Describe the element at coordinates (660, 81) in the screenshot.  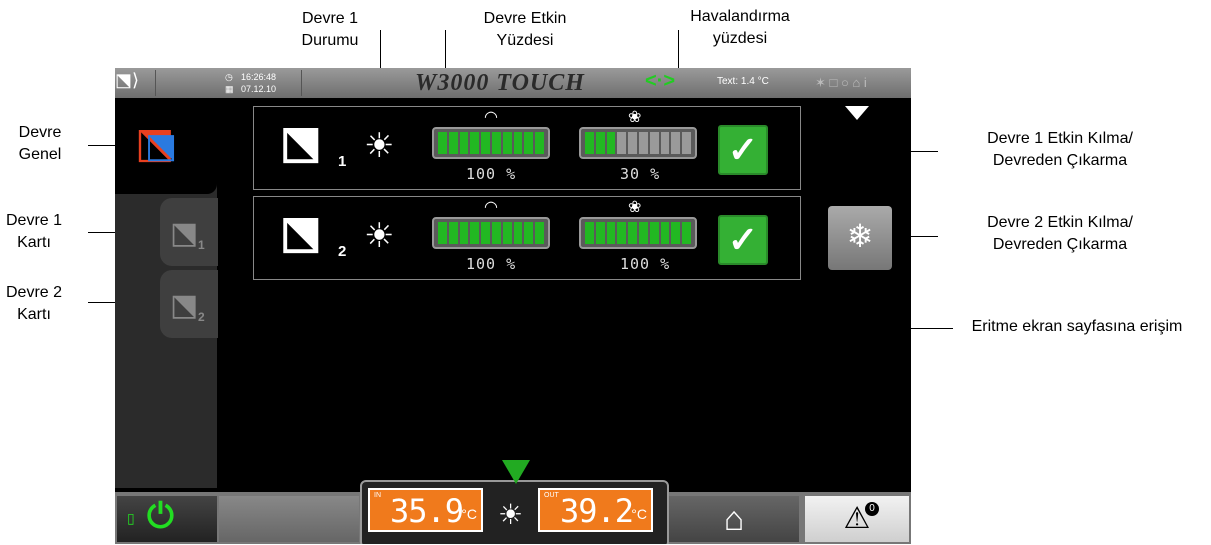
I see `connection-icon: <·>` at that location.